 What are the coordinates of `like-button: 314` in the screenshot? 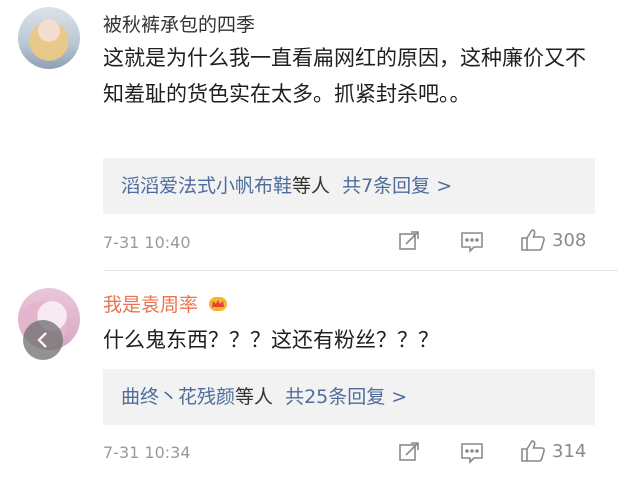 It's located at (553, 451).